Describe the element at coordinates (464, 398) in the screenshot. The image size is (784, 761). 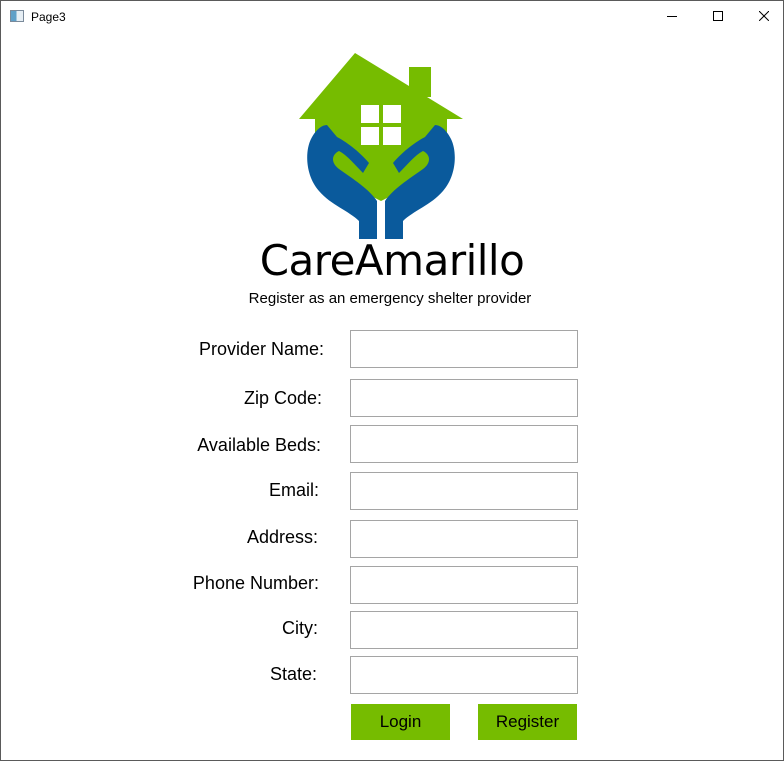
I see `zip-code-input` at that location.